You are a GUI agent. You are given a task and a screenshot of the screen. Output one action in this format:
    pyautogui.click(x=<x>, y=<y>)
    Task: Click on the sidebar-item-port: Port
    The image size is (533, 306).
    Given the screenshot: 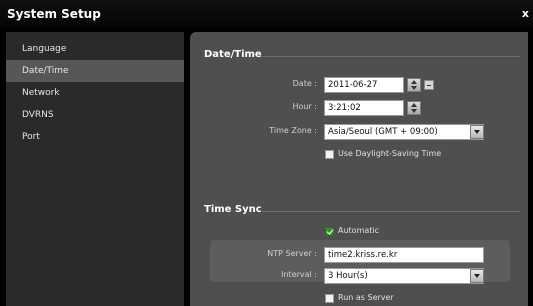 What is the action you would take?
    pyautogui.click(x=95, y=137)
    